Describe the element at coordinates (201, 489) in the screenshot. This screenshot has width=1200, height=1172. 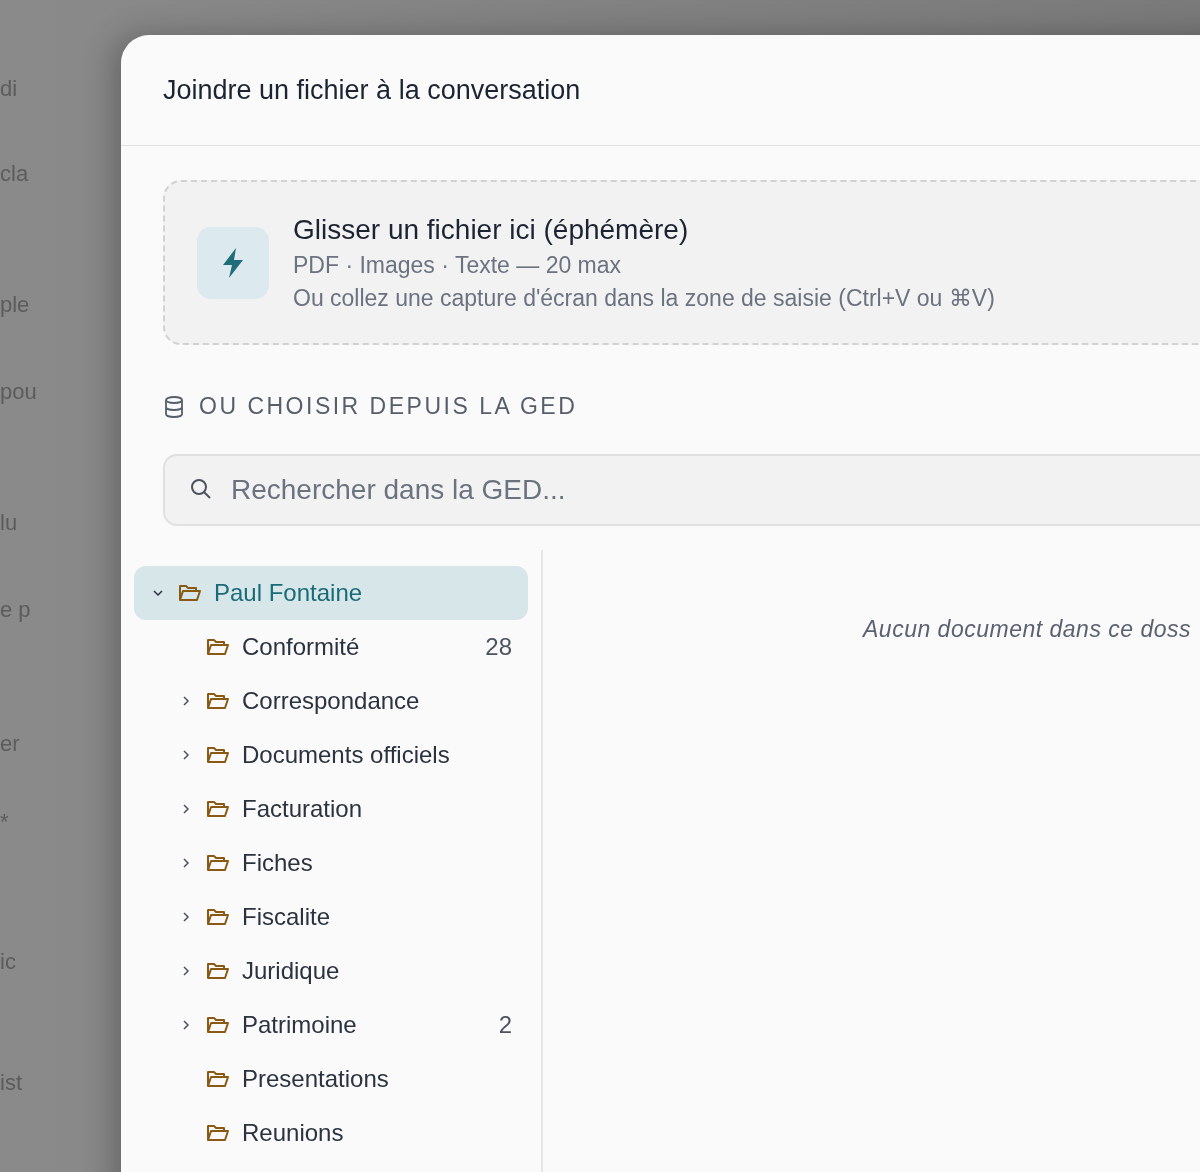
I see `search-icon` at that location.